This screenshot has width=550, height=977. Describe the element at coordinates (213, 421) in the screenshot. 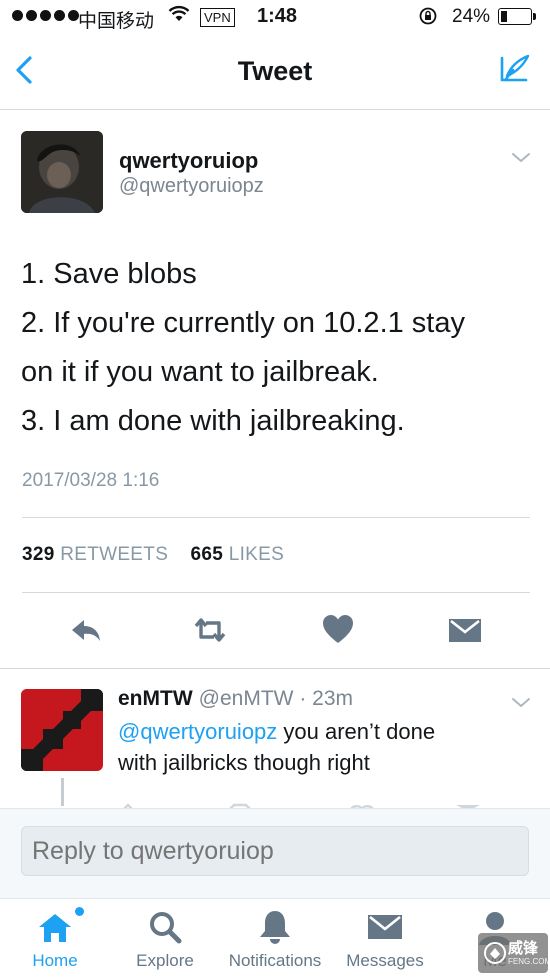

I see `tweet-text-line: 3. I am done with jailbreaking.` at that location.